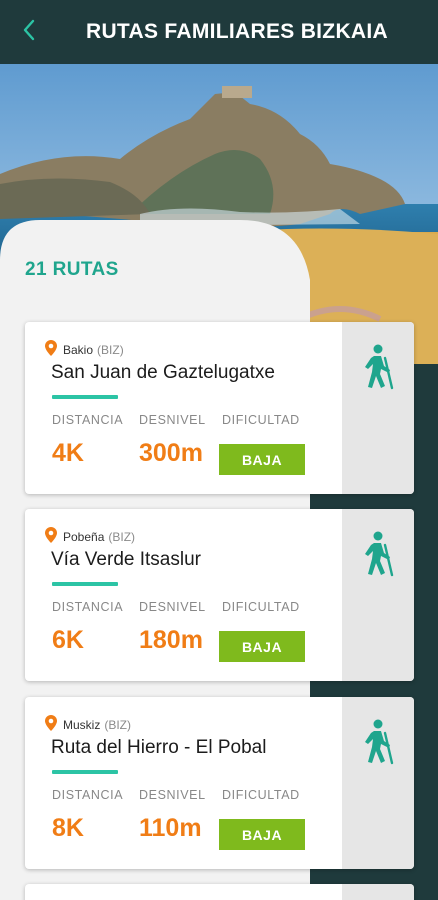 This screenshot has width=438, height=900. What do you see at coordinates (237, 31) in the screenshot?
I see `page-title: RUTAS FAMILIARES BIZKAIA` at bounding box center [237, 31].